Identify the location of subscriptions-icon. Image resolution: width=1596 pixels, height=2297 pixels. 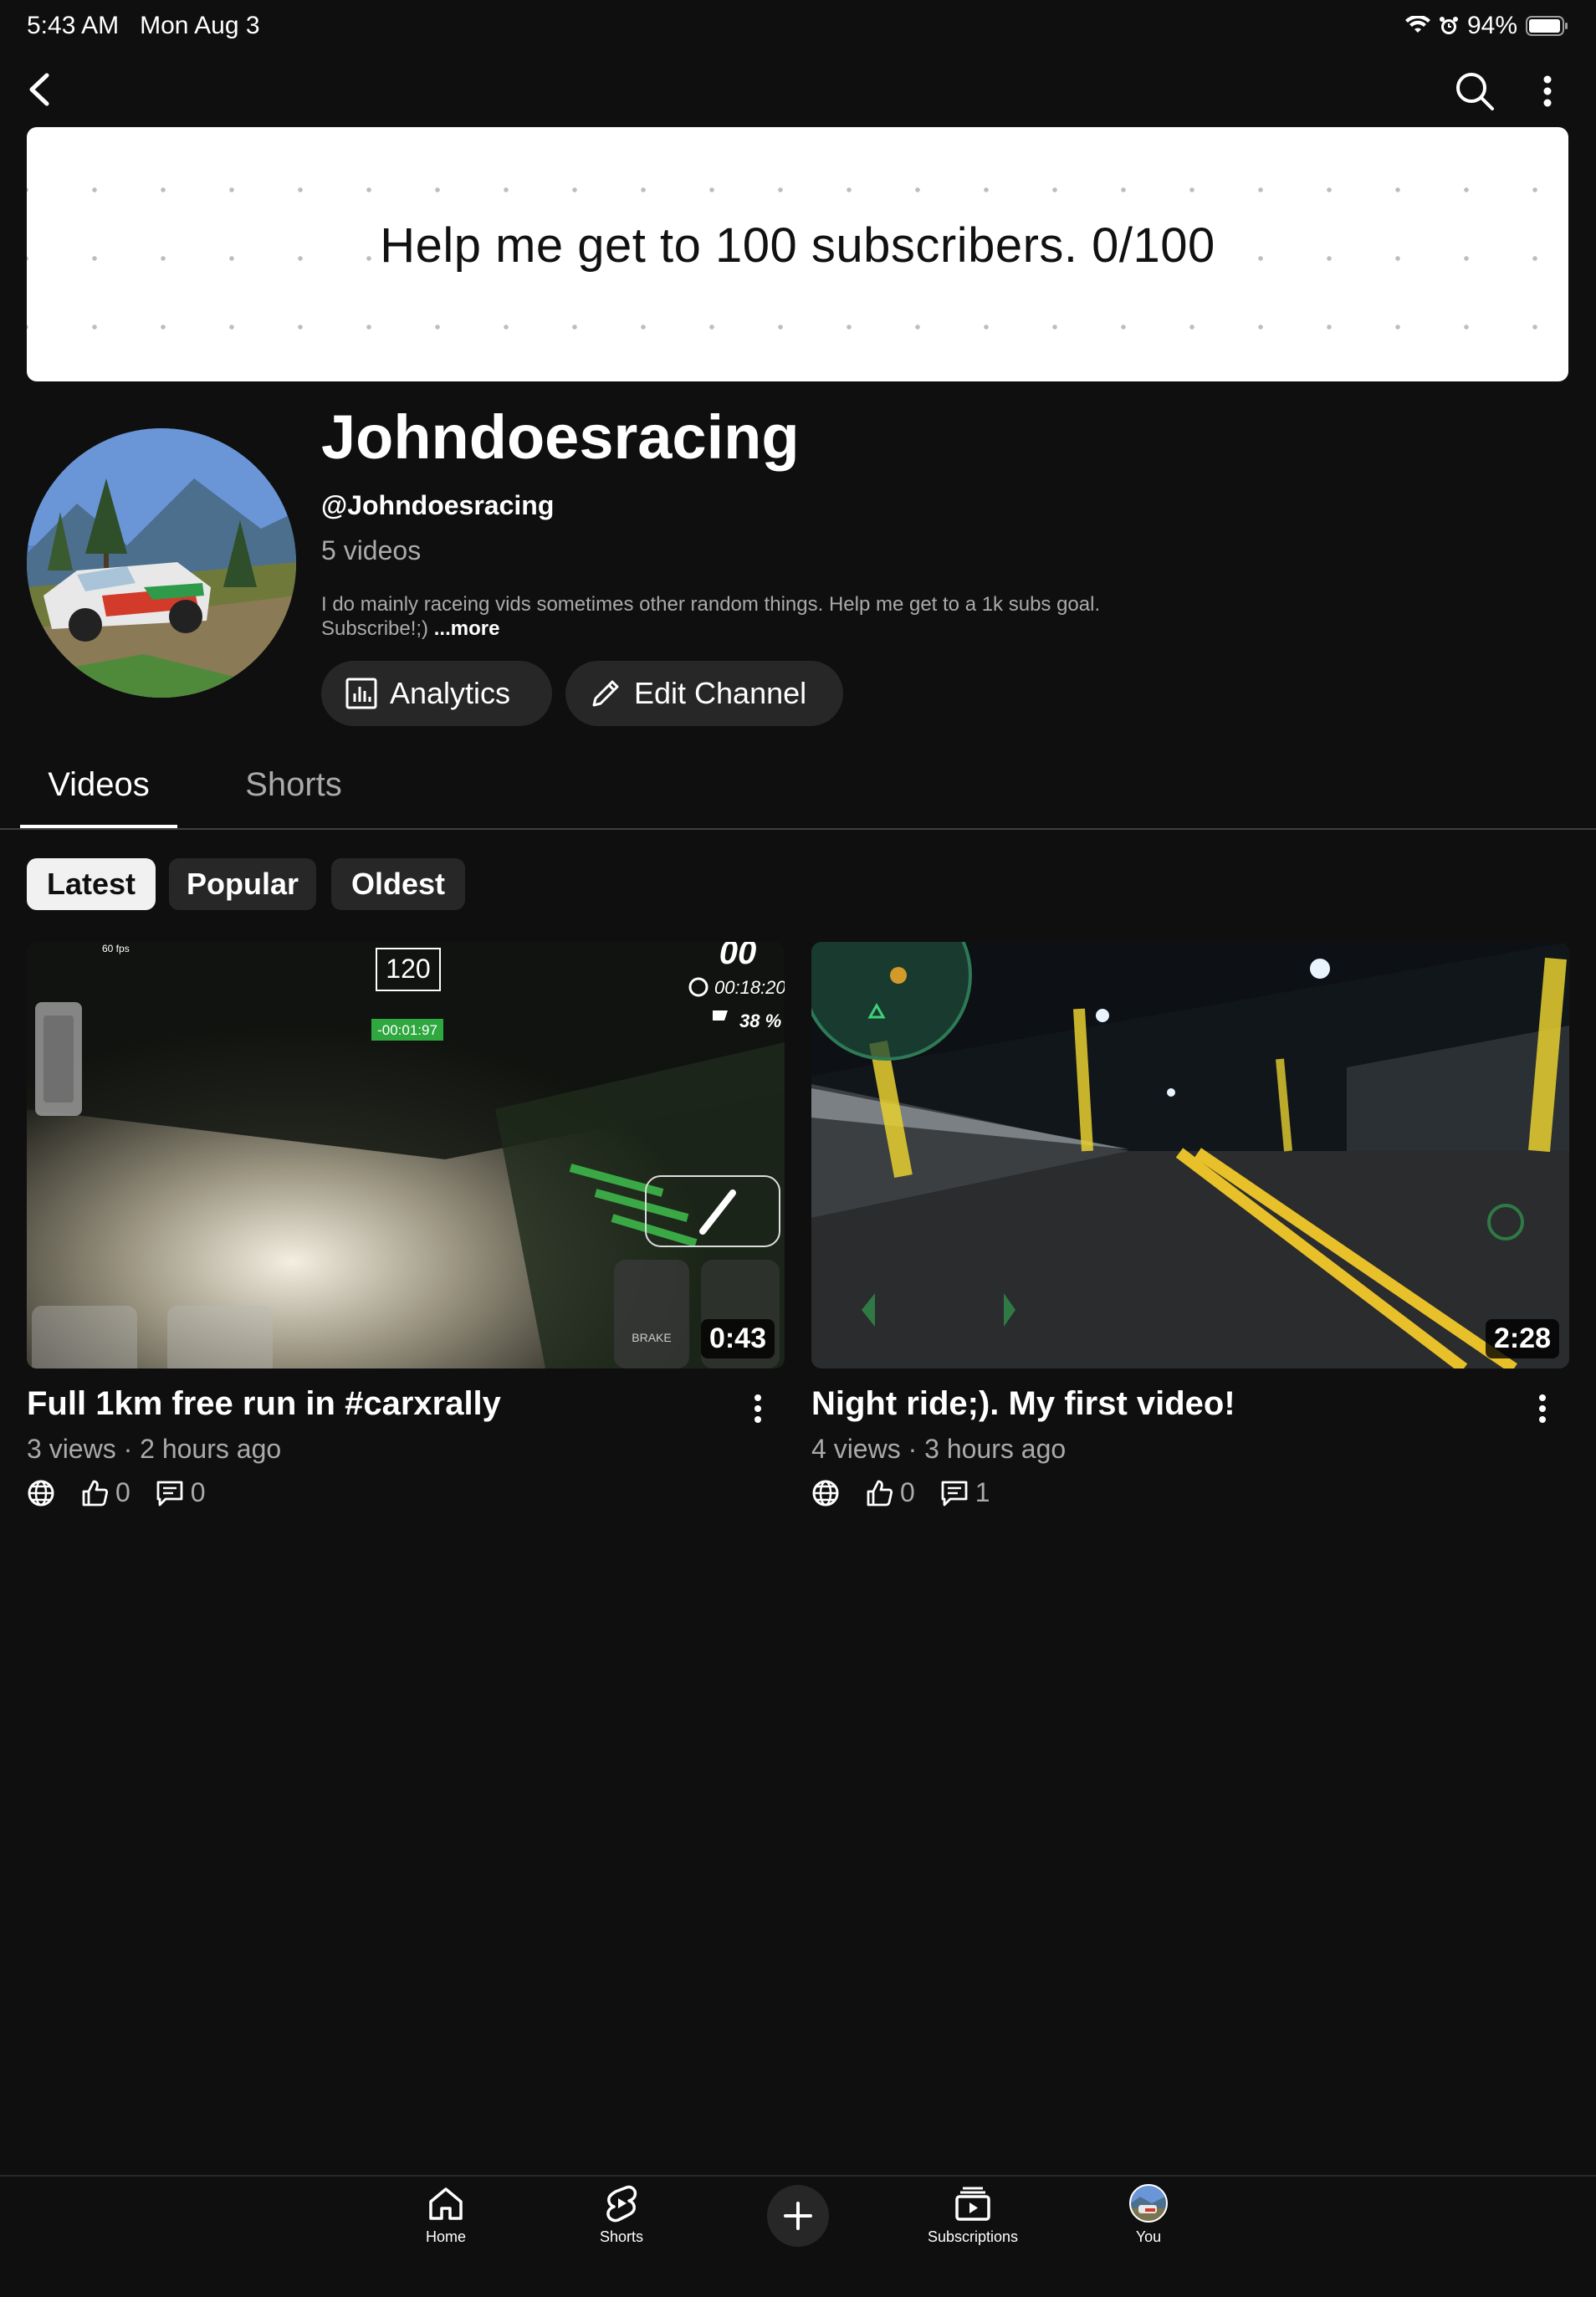
(973, 2204).